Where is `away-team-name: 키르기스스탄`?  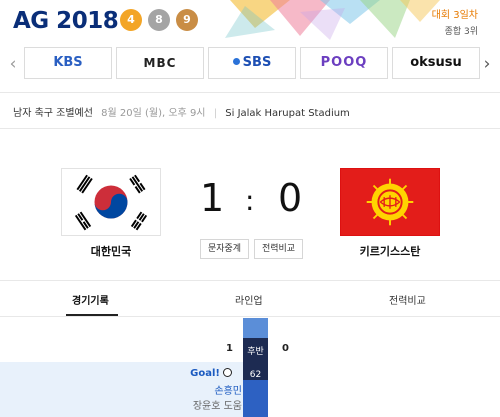 away-team-name: 키르기스스탄 is located at coordinates (390, 251).